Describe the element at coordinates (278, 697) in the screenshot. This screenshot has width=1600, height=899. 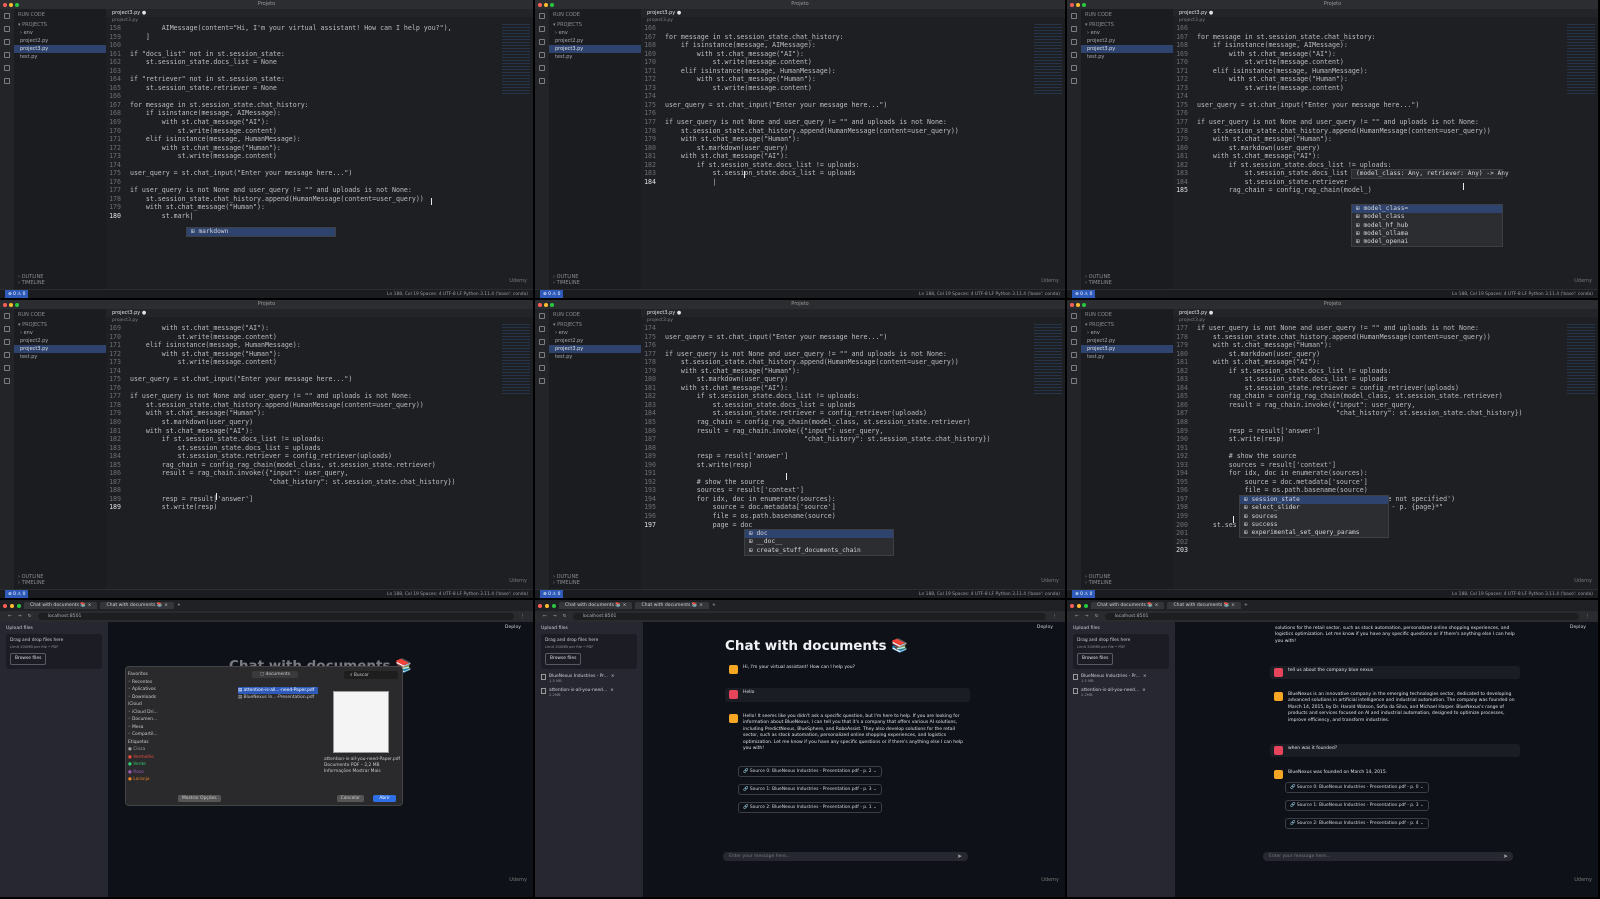
I see `dialog-file: ▤ BlueNexus In...-Presentation.pdf` at that location.